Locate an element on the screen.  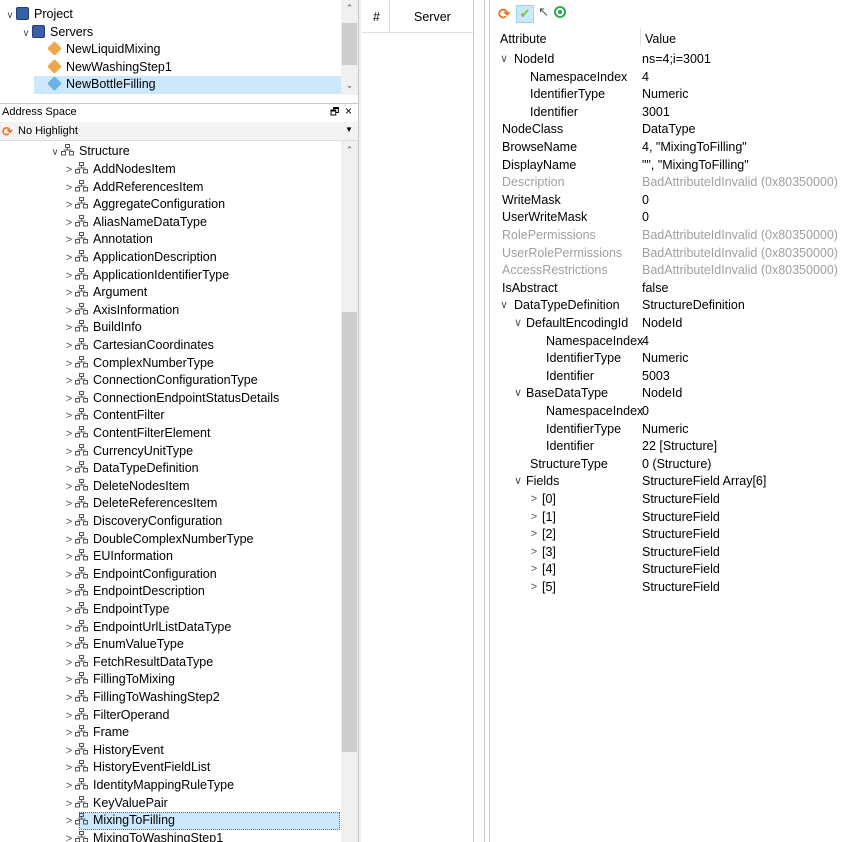
close-button: × is located at coordinates (348, 111).